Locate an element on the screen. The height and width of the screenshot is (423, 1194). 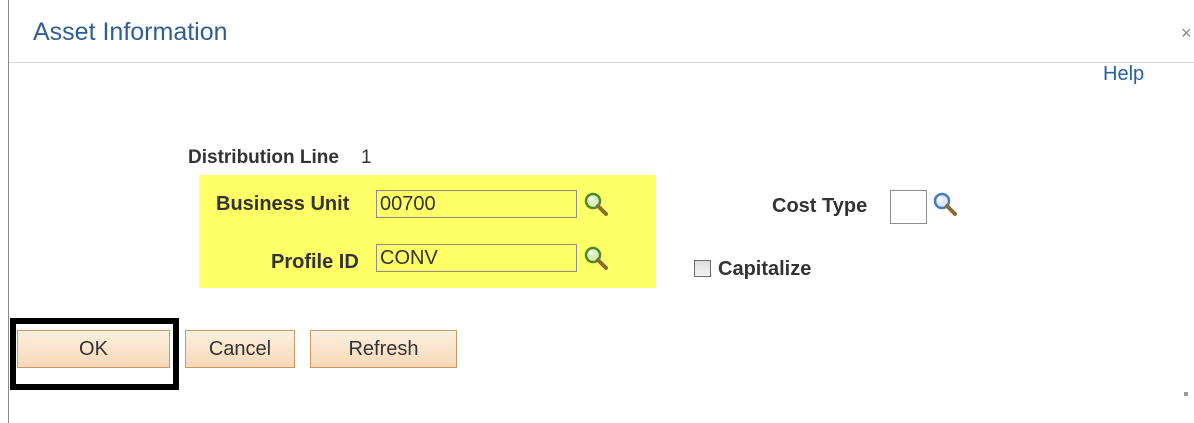
scroll-mark is located at coordinates (1186, 394).